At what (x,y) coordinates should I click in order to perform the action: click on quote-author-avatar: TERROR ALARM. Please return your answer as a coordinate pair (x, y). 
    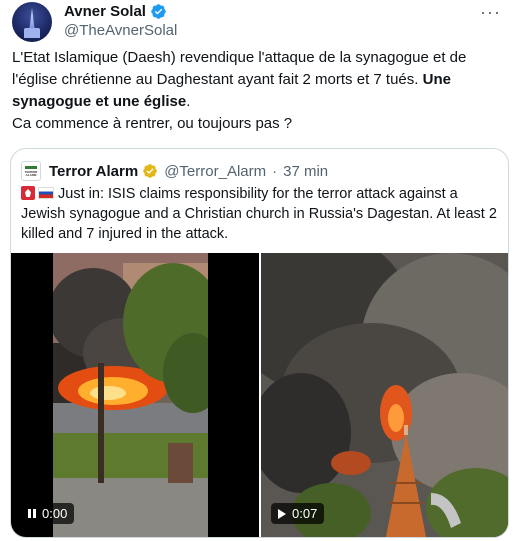
    Looking at the image, I should click on (31, 171).